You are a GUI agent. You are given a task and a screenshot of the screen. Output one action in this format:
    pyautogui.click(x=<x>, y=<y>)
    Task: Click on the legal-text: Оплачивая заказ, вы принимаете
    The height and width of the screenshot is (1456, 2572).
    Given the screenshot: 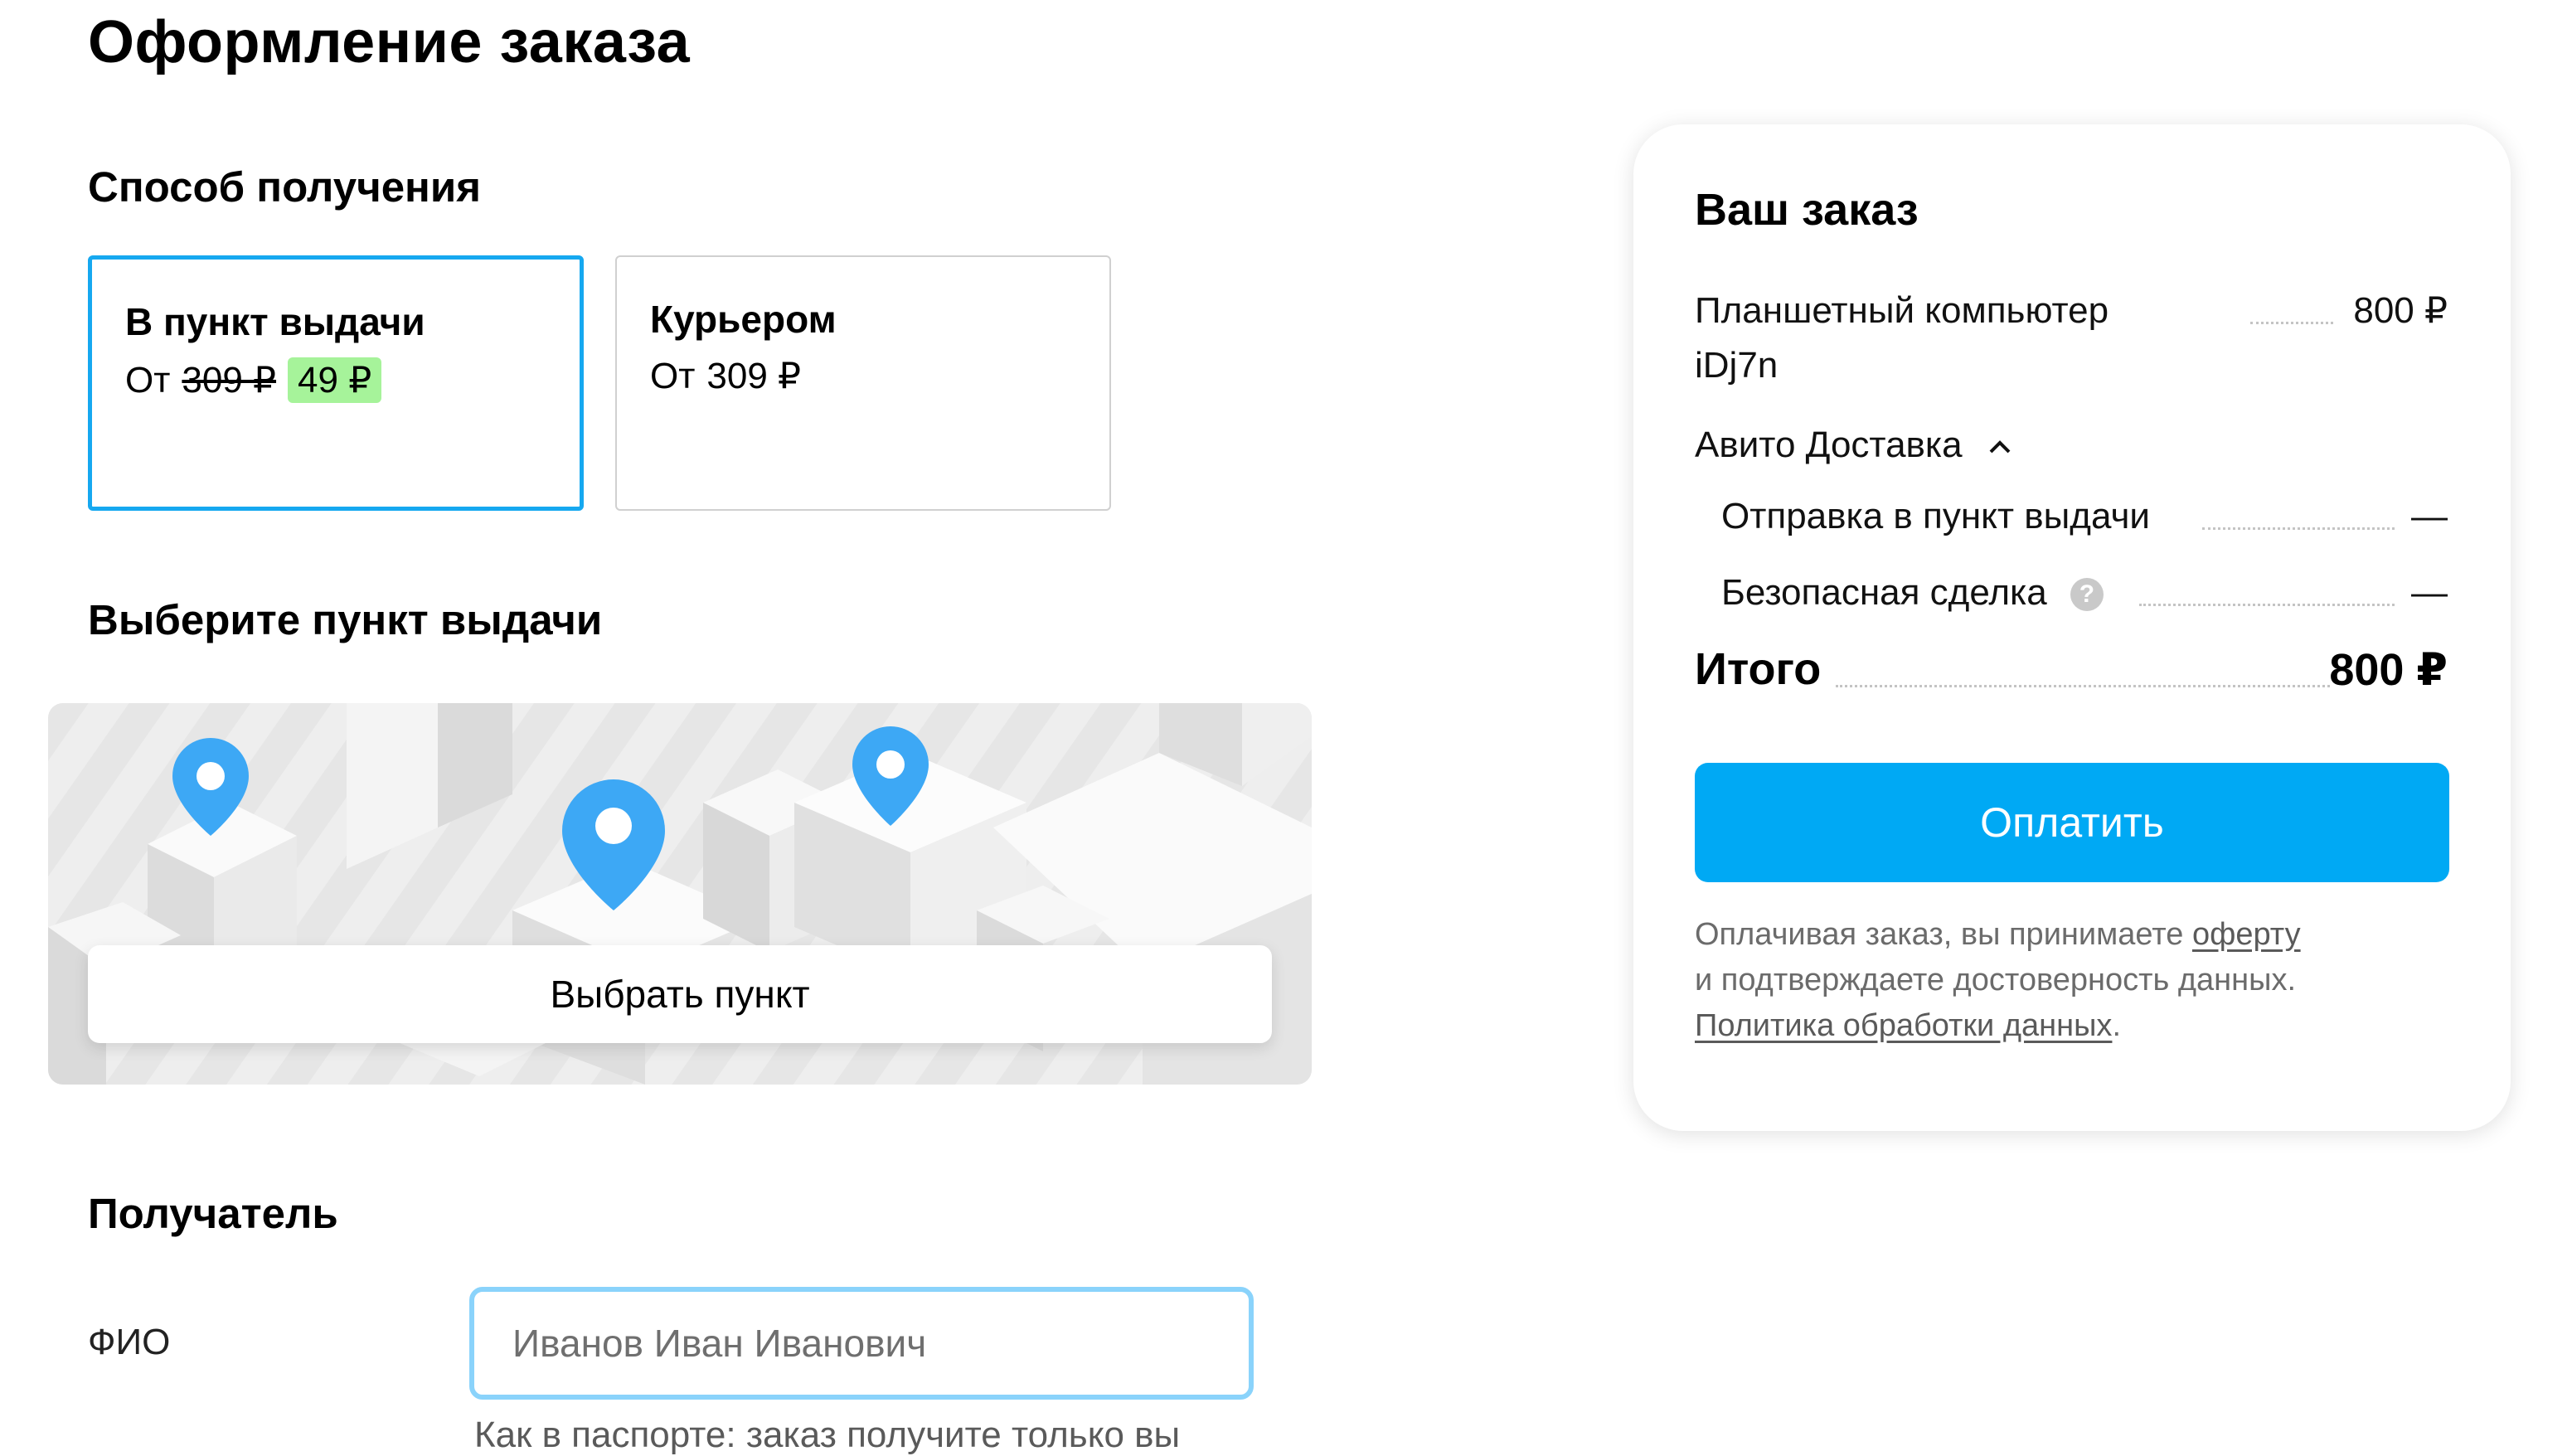 What is the action you would take?
    pyautogui.click(x=1943, y=934)
    